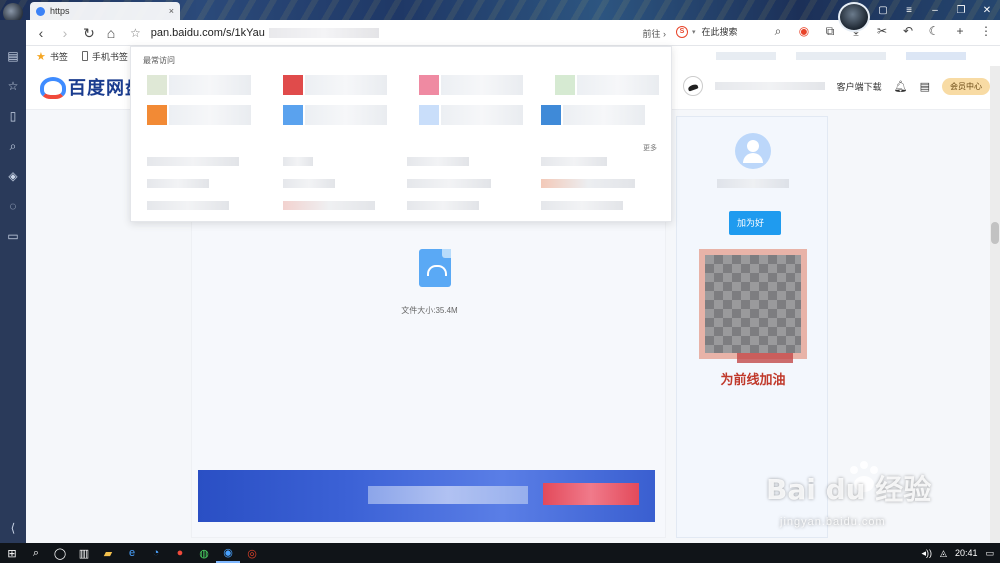 This screenshot has width=1000, height=563. I want to click on windows-start-icon: ⊞, so click(12, 553).